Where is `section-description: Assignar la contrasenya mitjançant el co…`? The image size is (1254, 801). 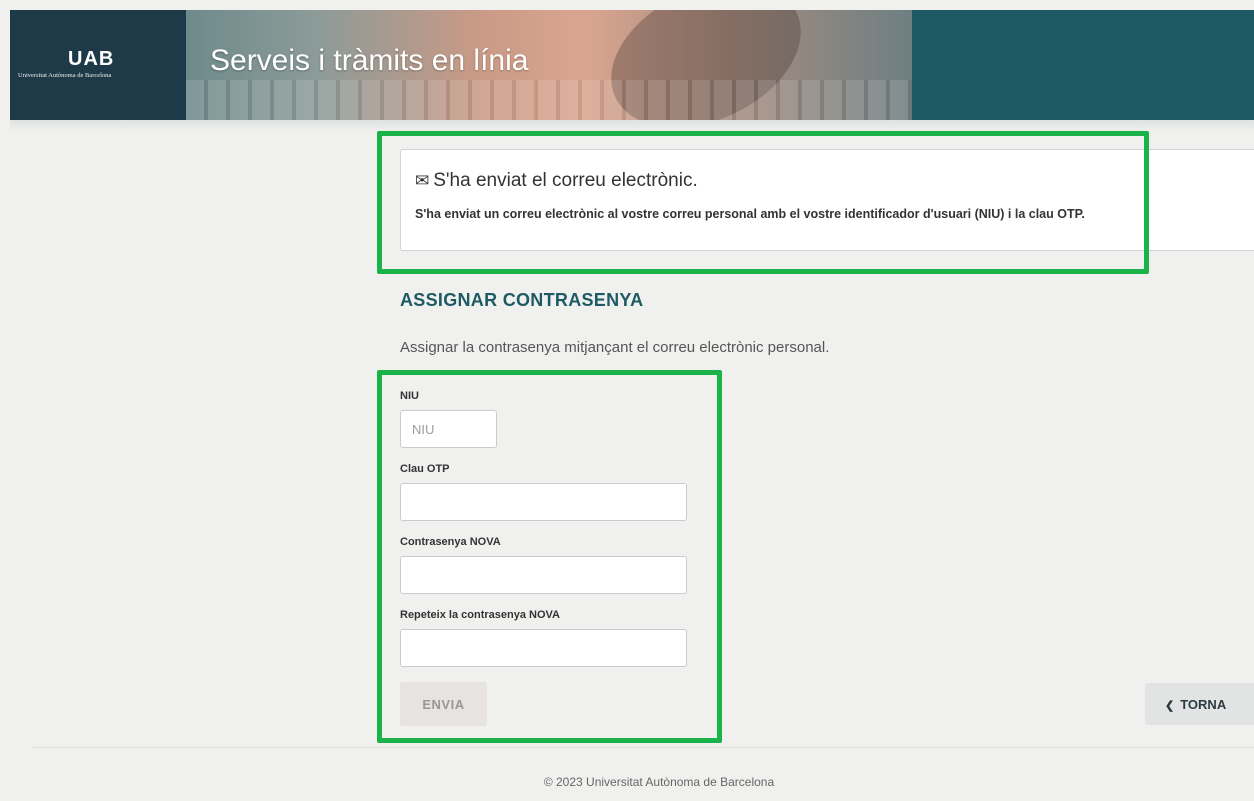 section-description: Assignar la contrasenya mitjançant el co… is located at coordinates (615, 347).